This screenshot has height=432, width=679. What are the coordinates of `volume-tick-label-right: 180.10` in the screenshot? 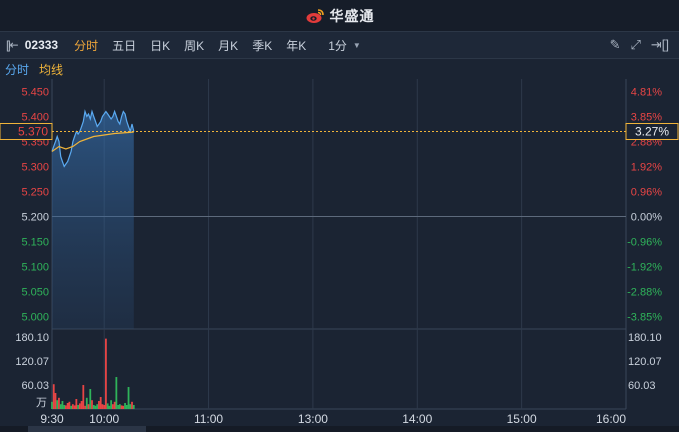 It's located at (645, 338).